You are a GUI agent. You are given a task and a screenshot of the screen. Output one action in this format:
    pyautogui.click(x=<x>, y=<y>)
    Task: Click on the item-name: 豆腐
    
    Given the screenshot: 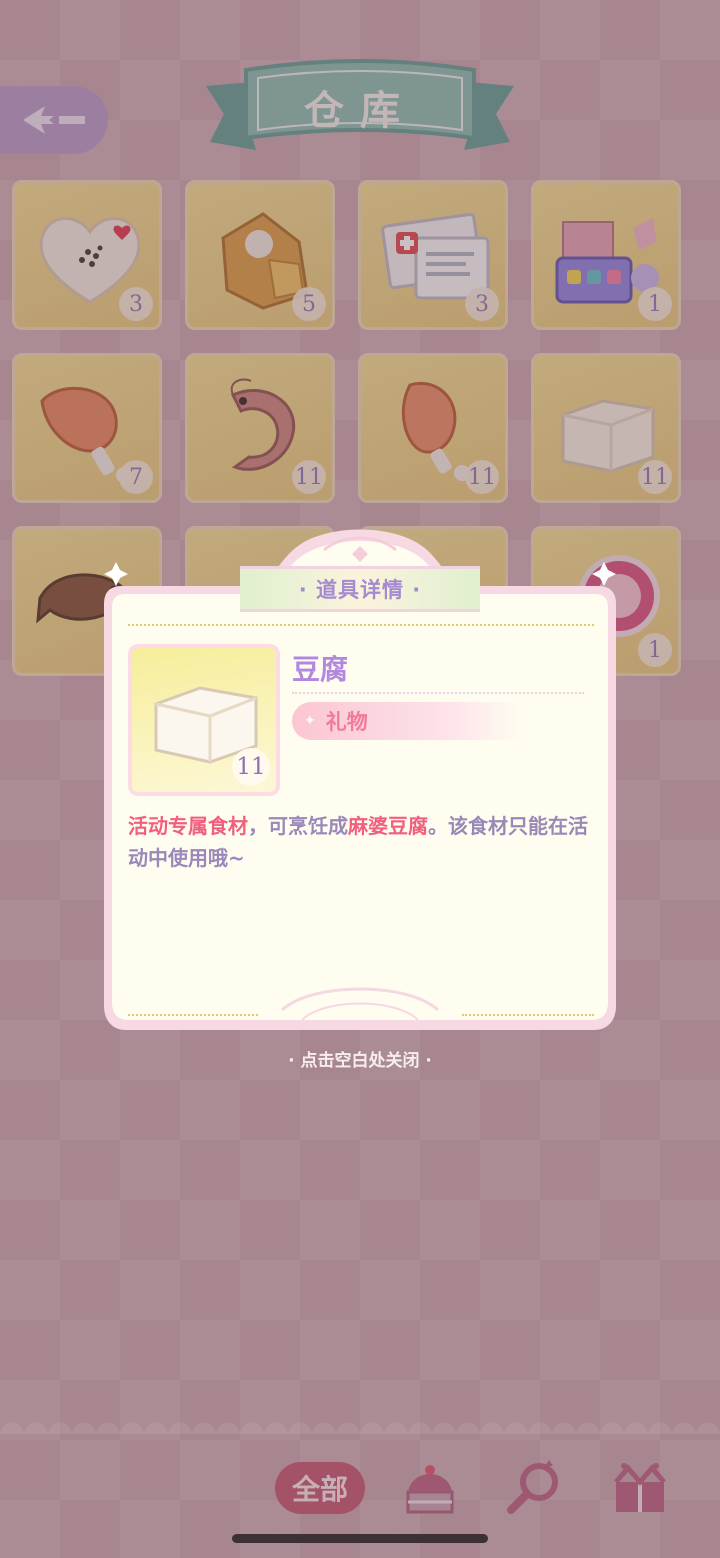 What is the action you would take?
    pyautogui.click(x=320, y=669)
    